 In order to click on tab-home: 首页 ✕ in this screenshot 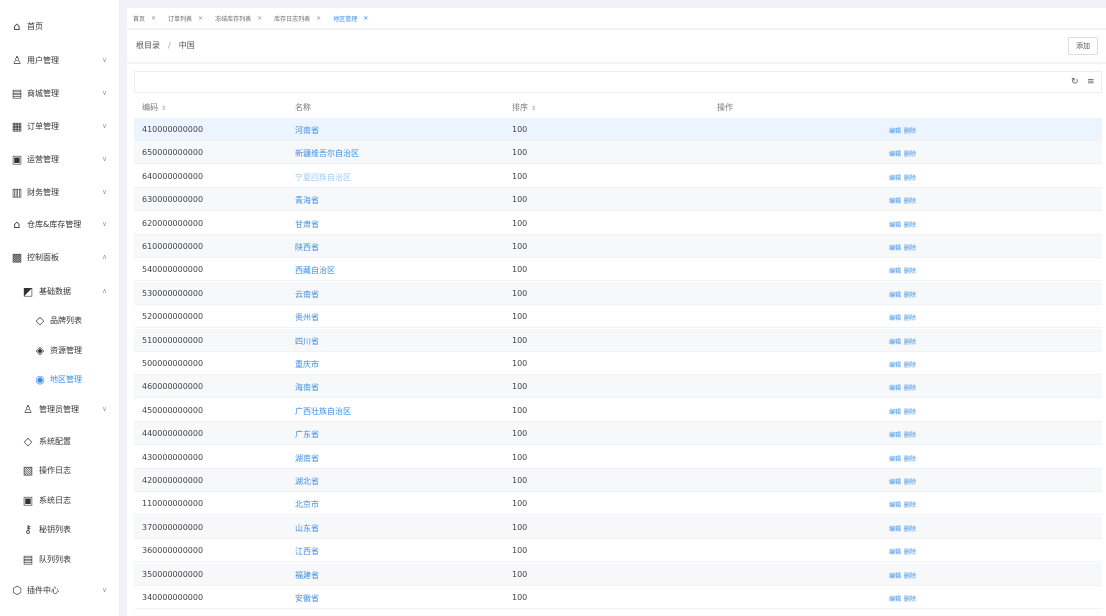, I will do `click(144, 18)`.